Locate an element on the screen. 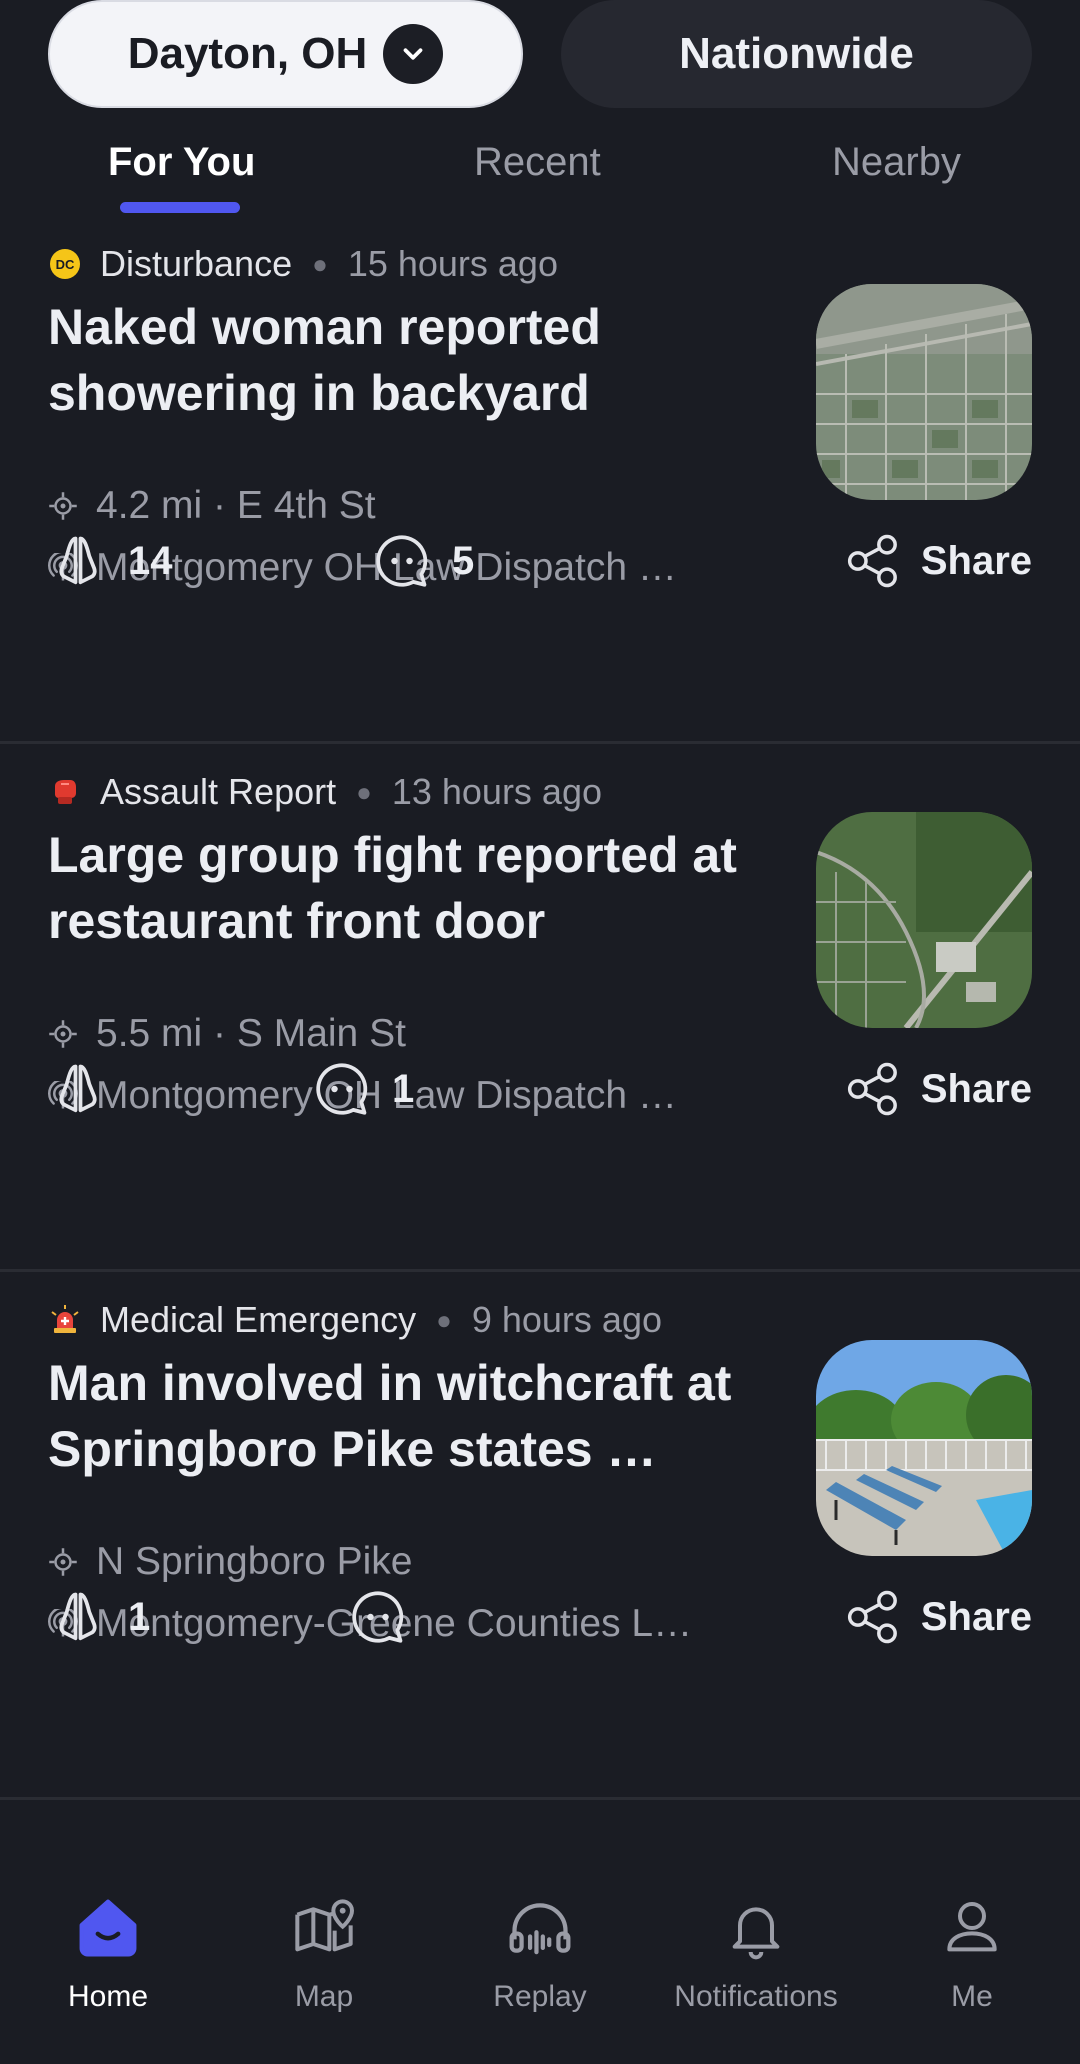 Image resolution: width=1080 pixels, height=2064 pixels. pool-deck-photo is located at coordinates (924, 1448).